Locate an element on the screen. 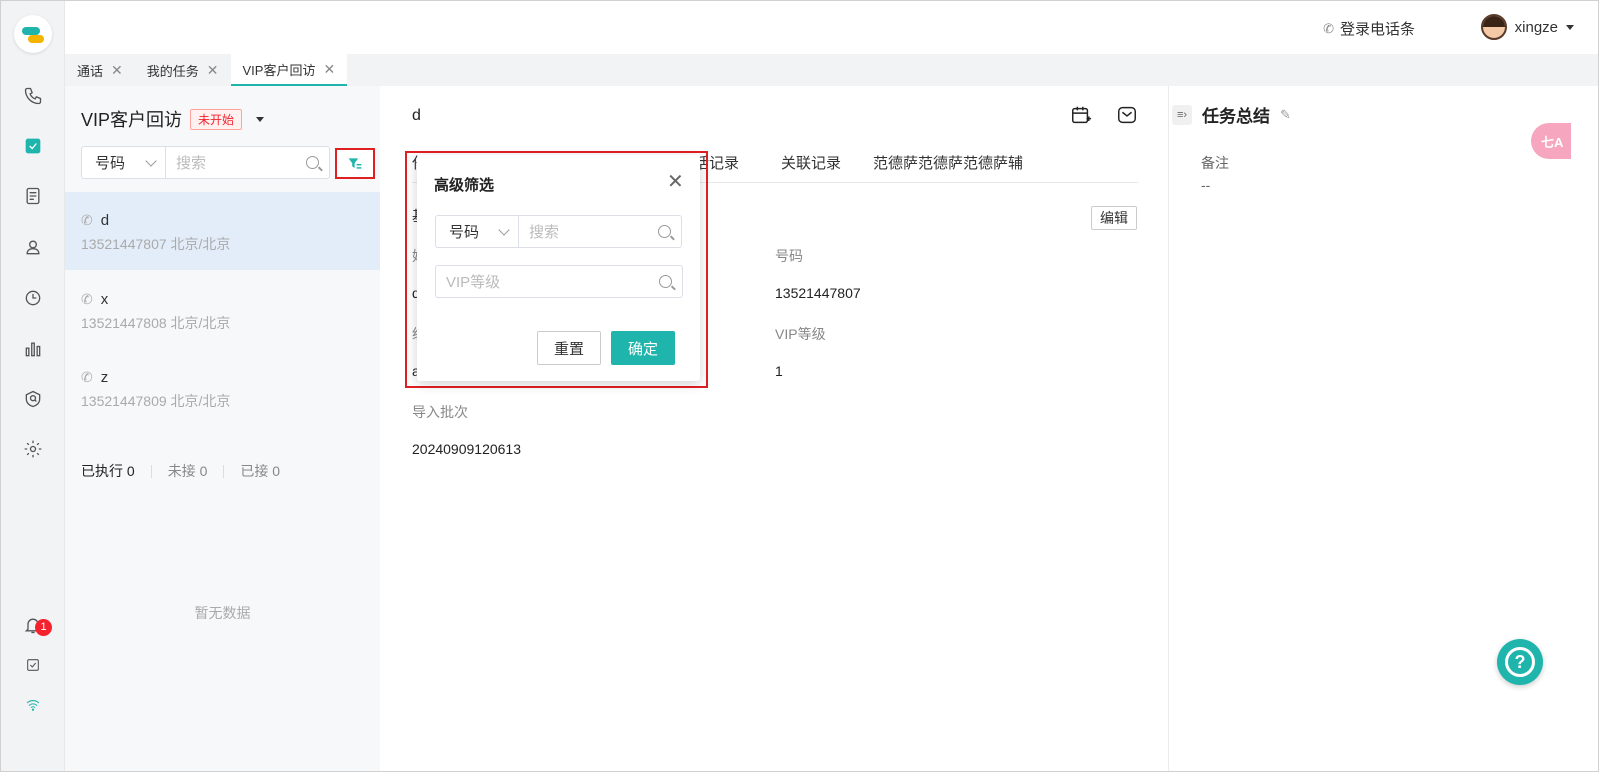 The height and width of the screenshot is (772, 1599). help-button: ? is located at coordinates (1520, 662).